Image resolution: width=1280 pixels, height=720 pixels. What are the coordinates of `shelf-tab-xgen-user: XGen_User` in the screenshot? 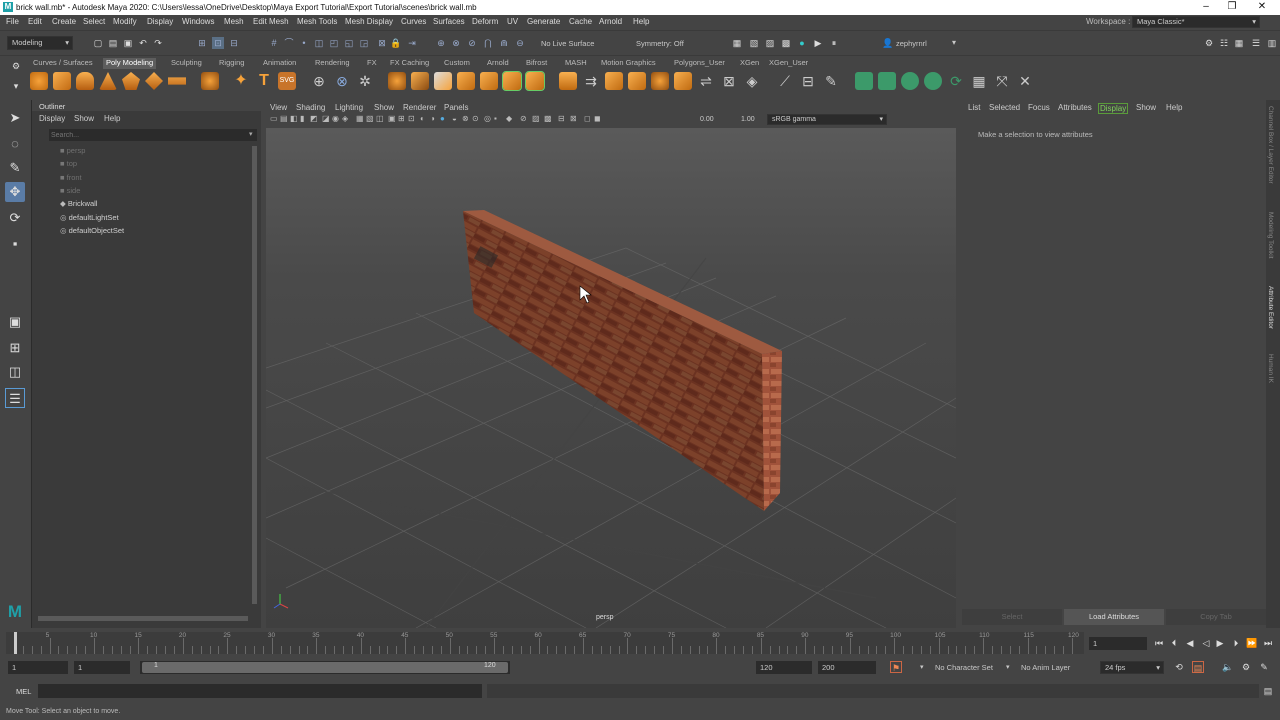 It's located at (788, 63).